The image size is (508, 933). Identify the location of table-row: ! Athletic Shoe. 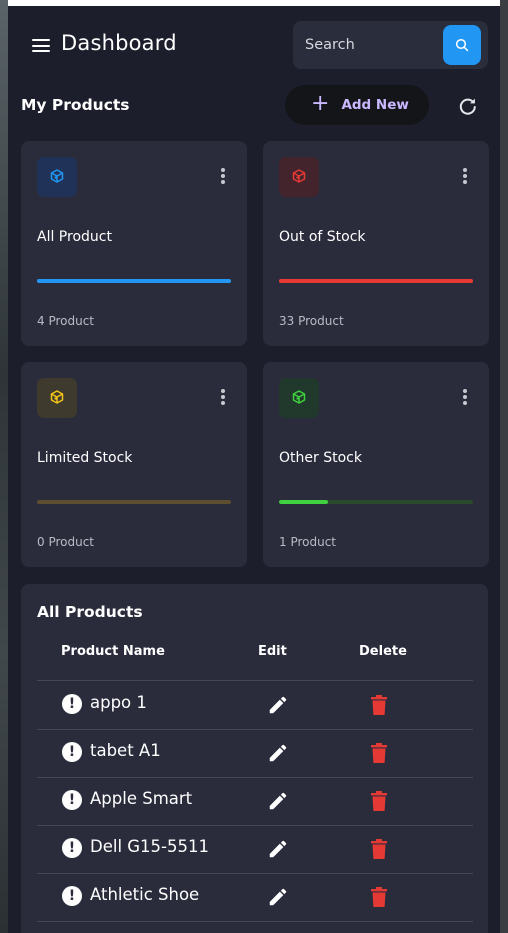
(255, 897).